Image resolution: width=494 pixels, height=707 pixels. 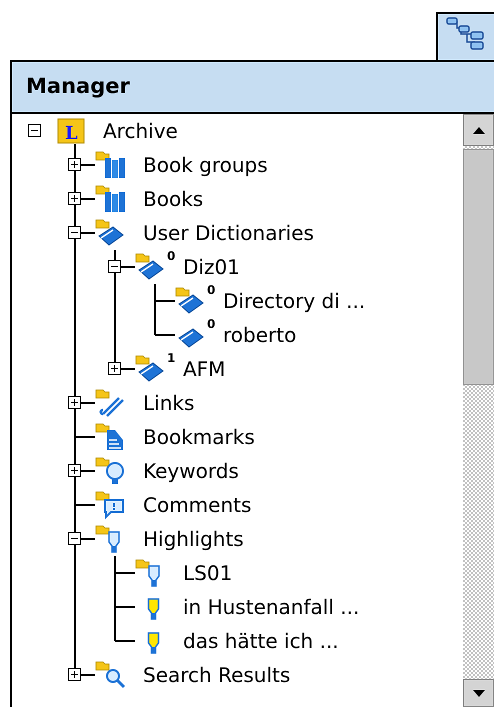 I want to click on scroll-thumb, so click(x=478, y=267).